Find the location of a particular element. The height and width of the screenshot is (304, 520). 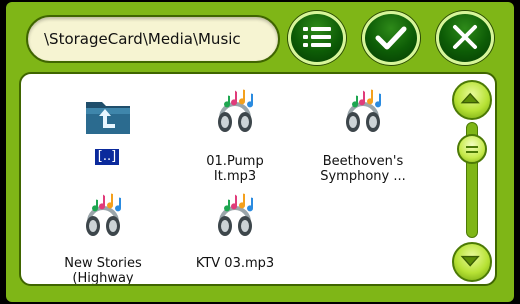

list-icon is located at coordinates (317, 37).